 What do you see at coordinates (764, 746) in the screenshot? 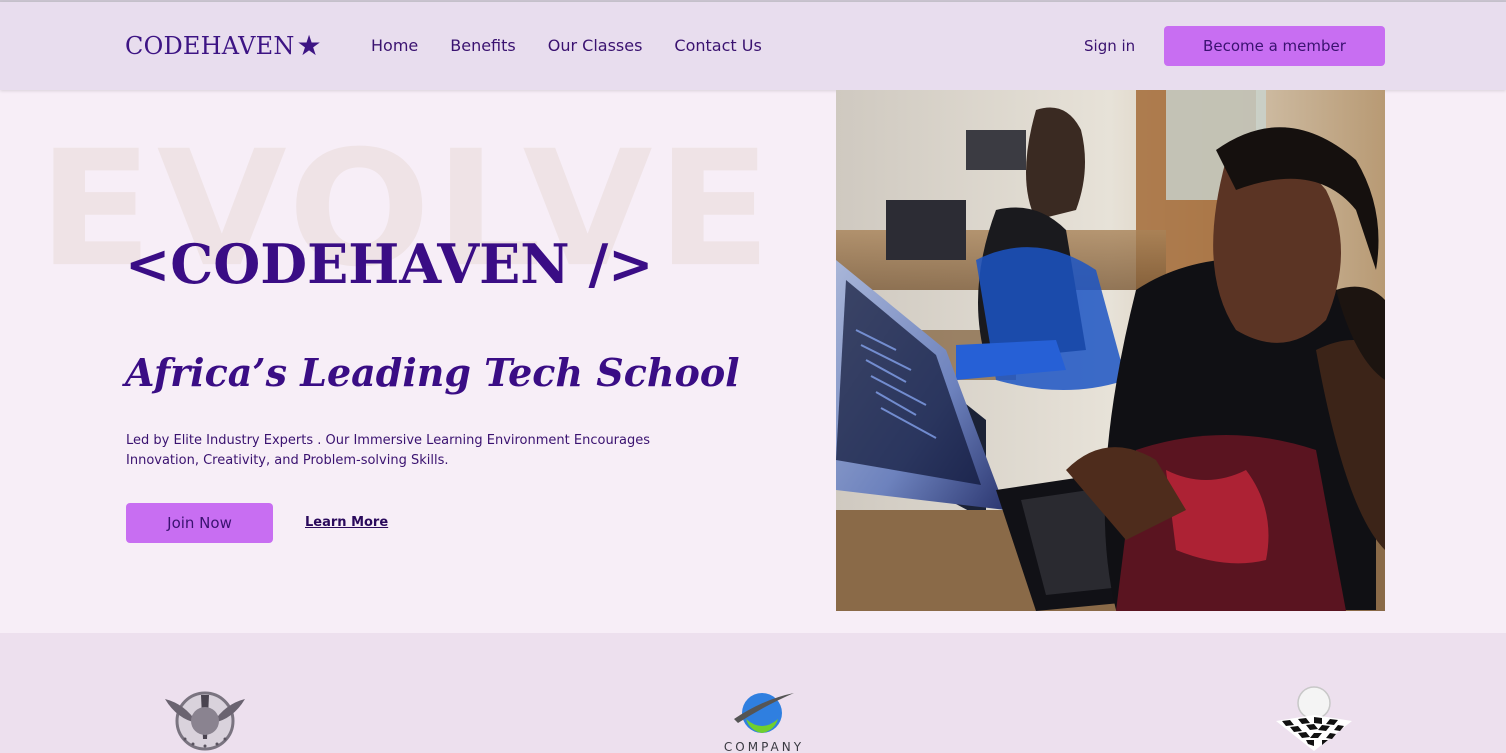
I see `company-logo-label: COMPANY` at bounding box center [764, 746].